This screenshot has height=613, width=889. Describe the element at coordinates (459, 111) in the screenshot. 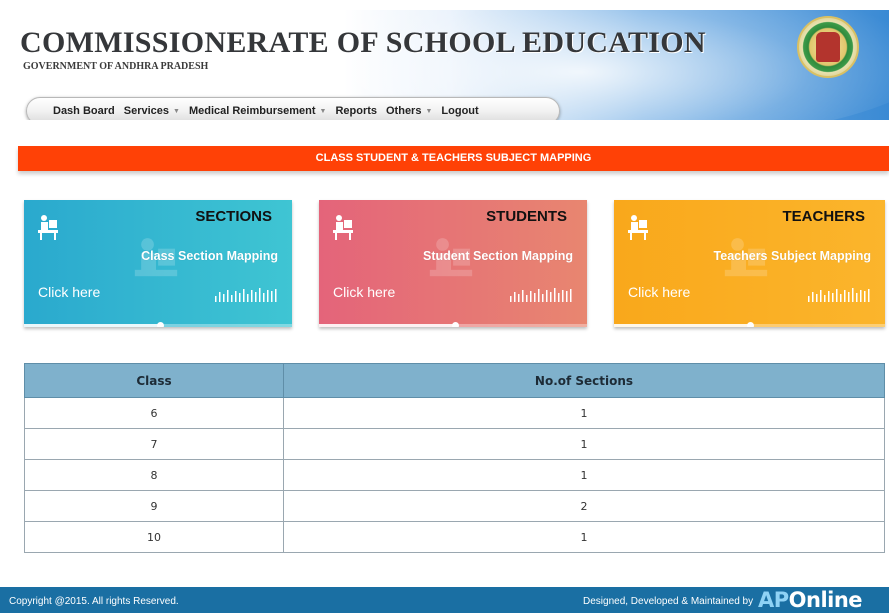

I see `nav-item-logout: Logout` at that location.